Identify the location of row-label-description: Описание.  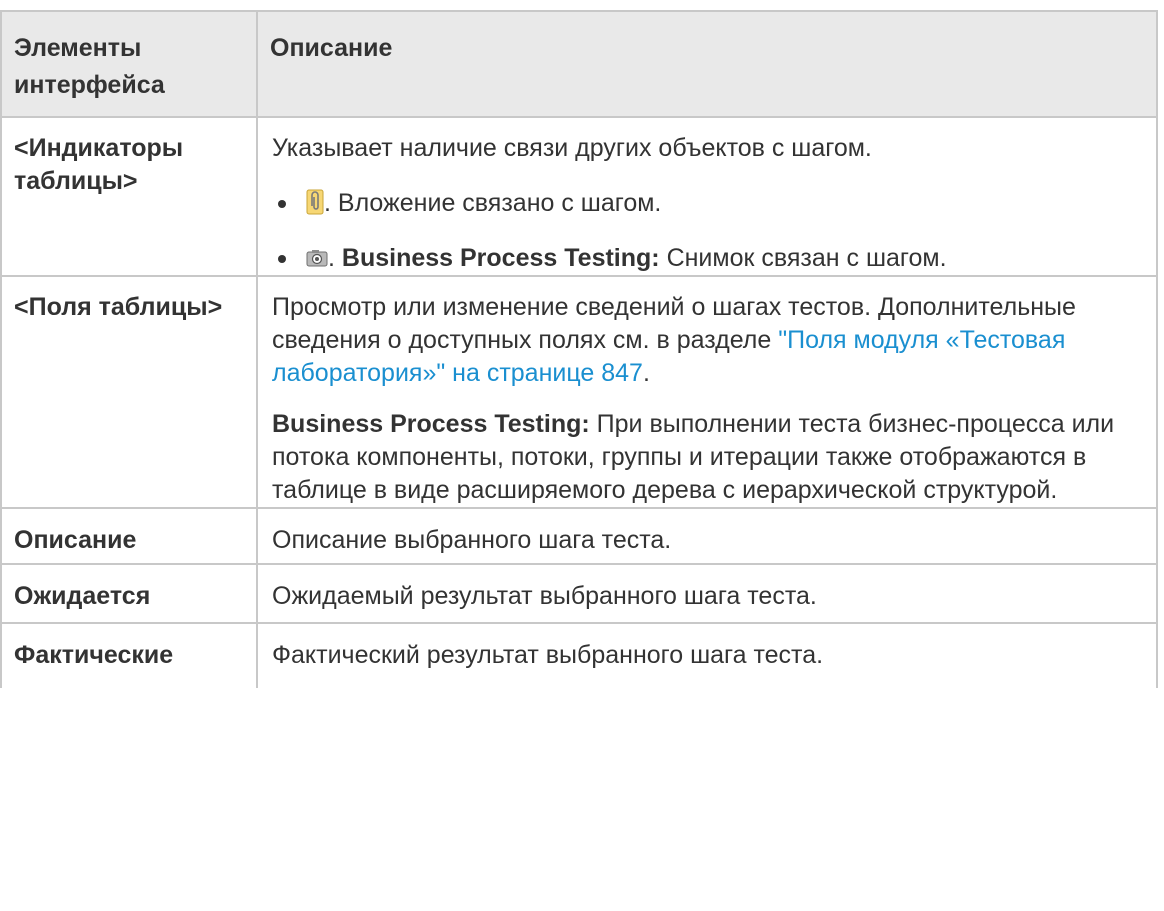
(75, 540).